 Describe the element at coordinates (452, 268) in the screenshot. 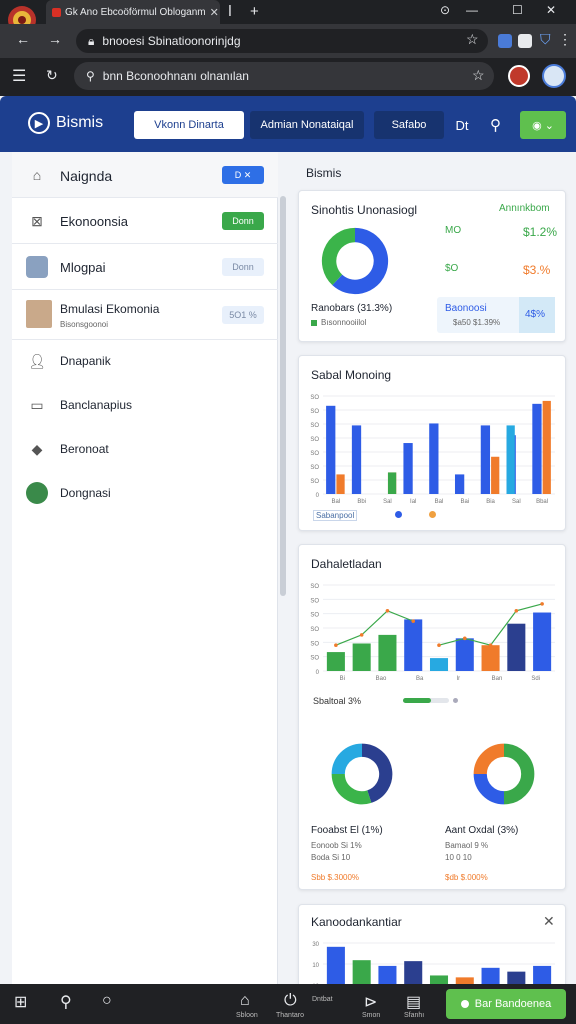

I see `row2-label: $O` at that location.